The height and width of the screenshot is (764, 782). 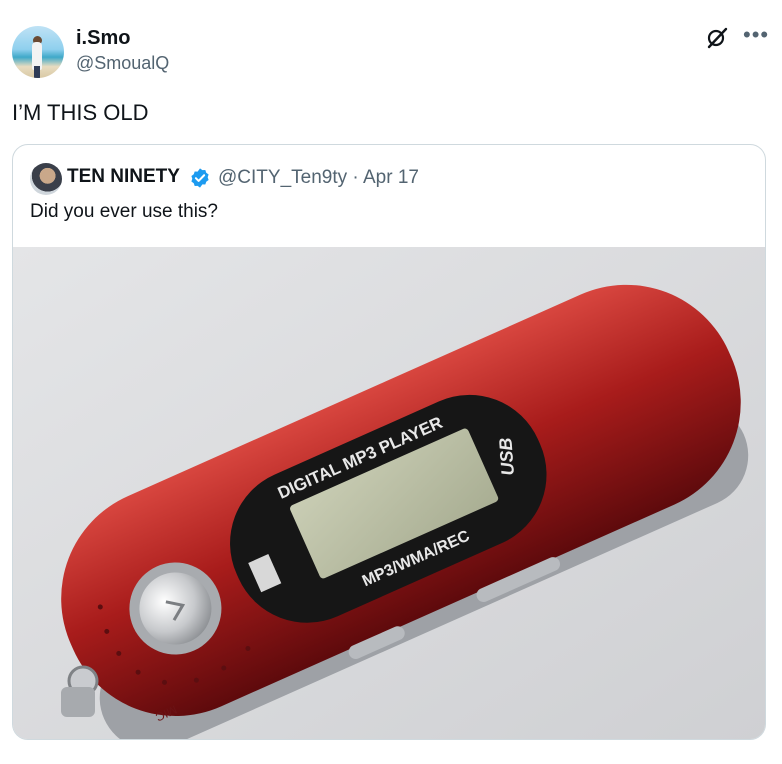 I want to click on more-icon: •••, so click(x=756, y=35).